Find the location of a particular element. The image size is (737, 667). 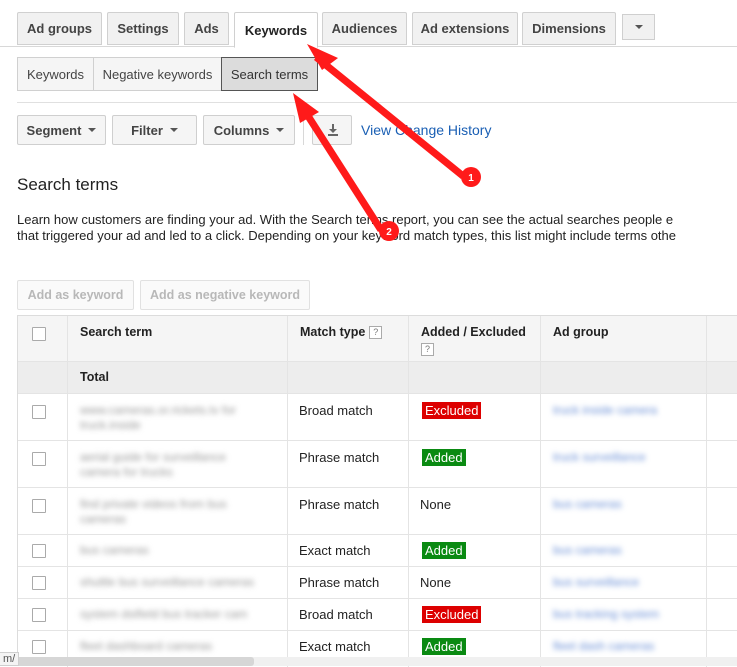

header-search-term: Search term is located at coordinates (178, 338).